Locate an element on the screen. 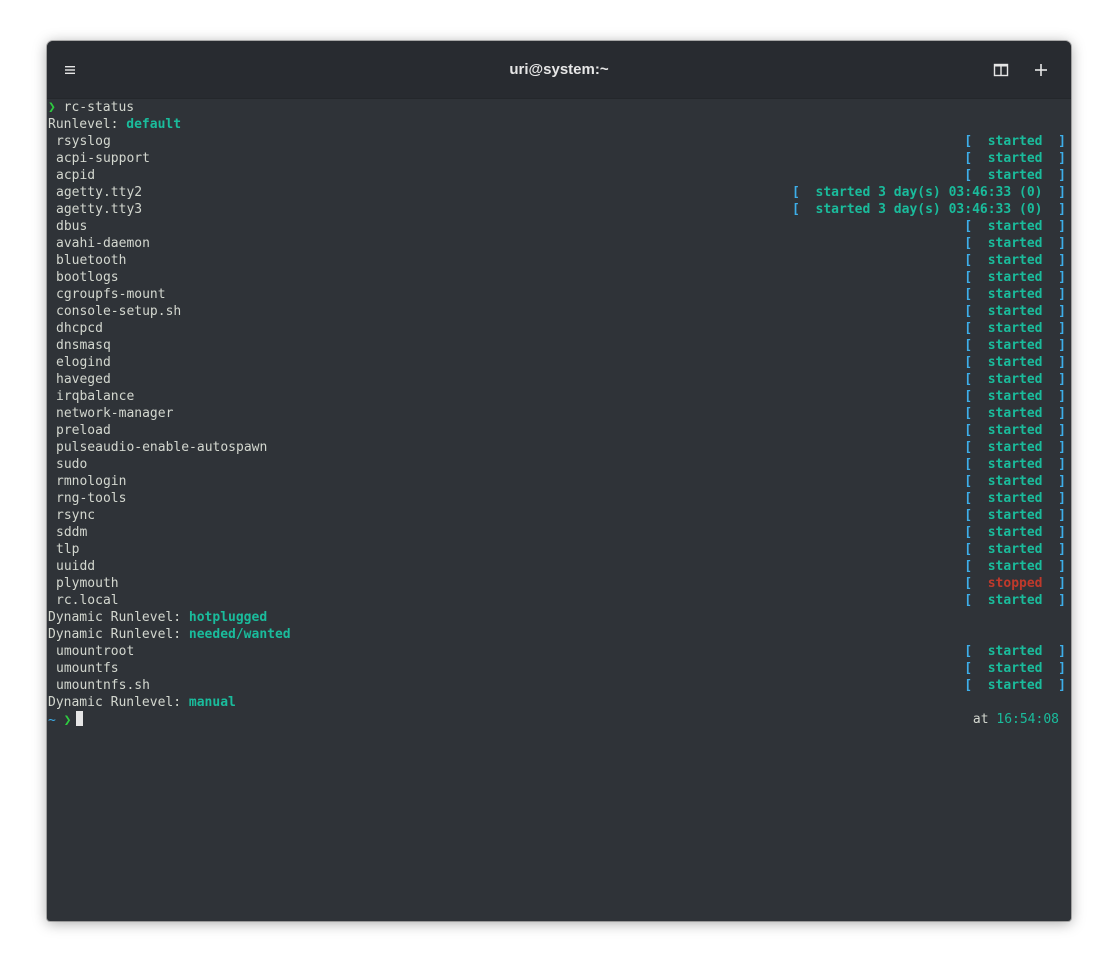 The height and width of the screenshot is (974, 1118). status-text: stopped is located at coordinates (1015, 583).